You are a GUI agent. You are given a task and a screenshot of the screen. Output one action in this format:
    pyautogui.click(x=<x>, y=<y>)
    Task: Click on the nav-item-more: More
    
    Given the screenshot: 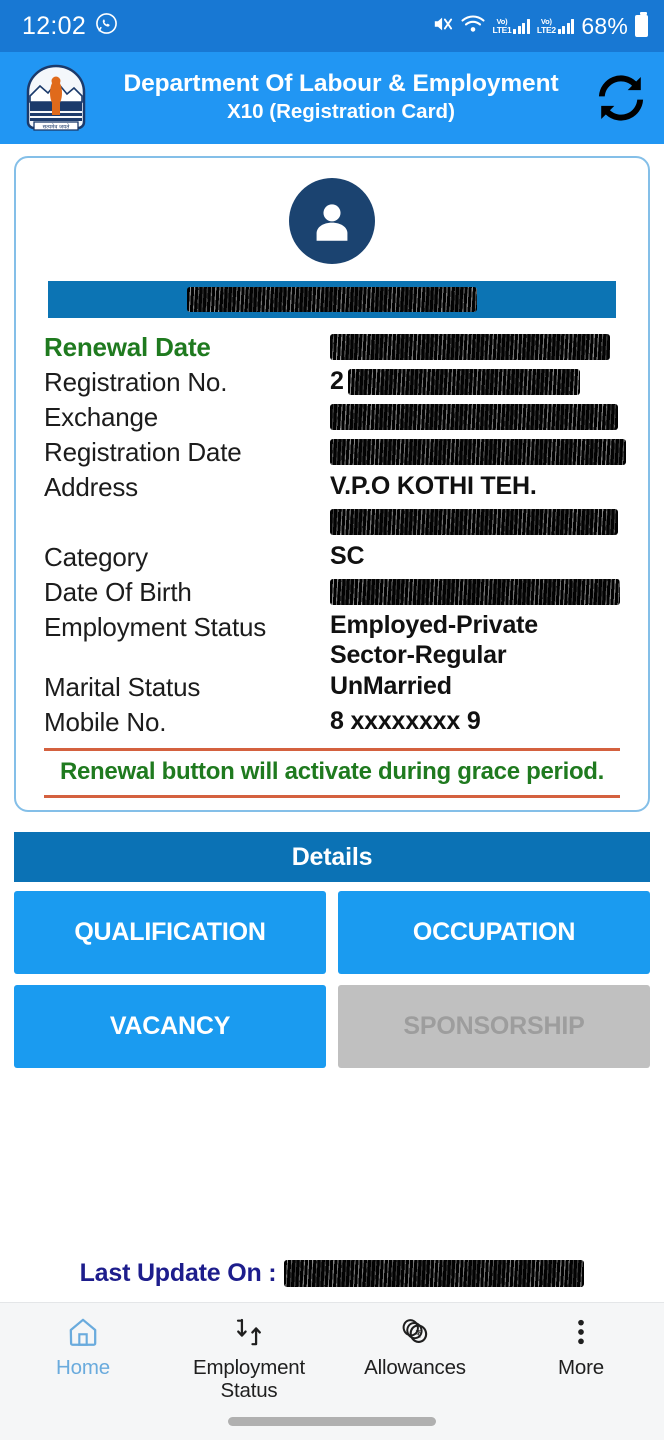 What is the action you would take?
    pyautogui.click(x=581, y=1346)
    